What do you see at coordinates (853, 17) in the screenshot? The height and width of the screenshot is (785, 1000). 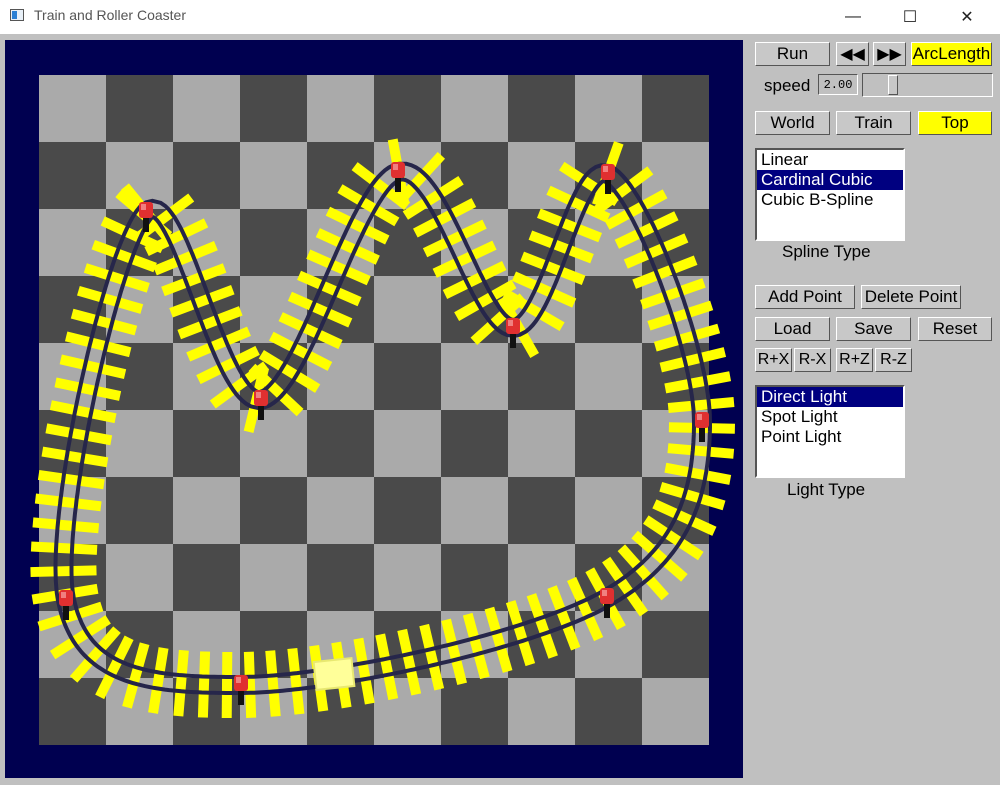 I see `minimize-button: —` at bounding box center [853, 17].